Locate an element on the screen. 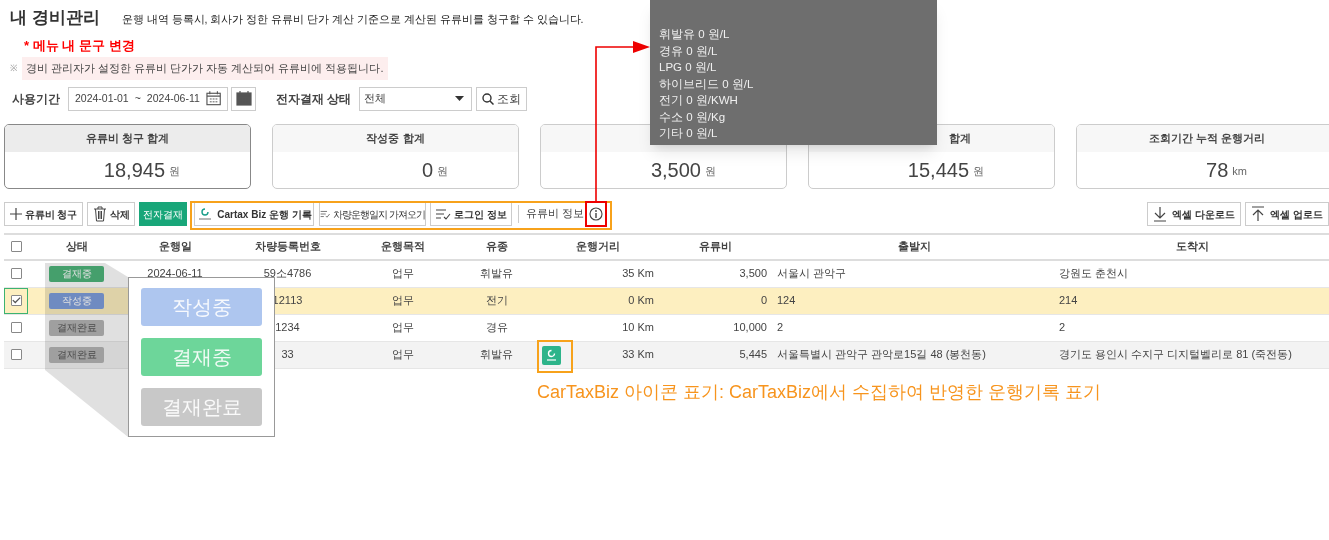 The height and width of the screenshot is (540, 1329). table-cell-text: 서울특별시 관악구 관악로15길 48 (봉천동) is located at coordinates (882, 355).